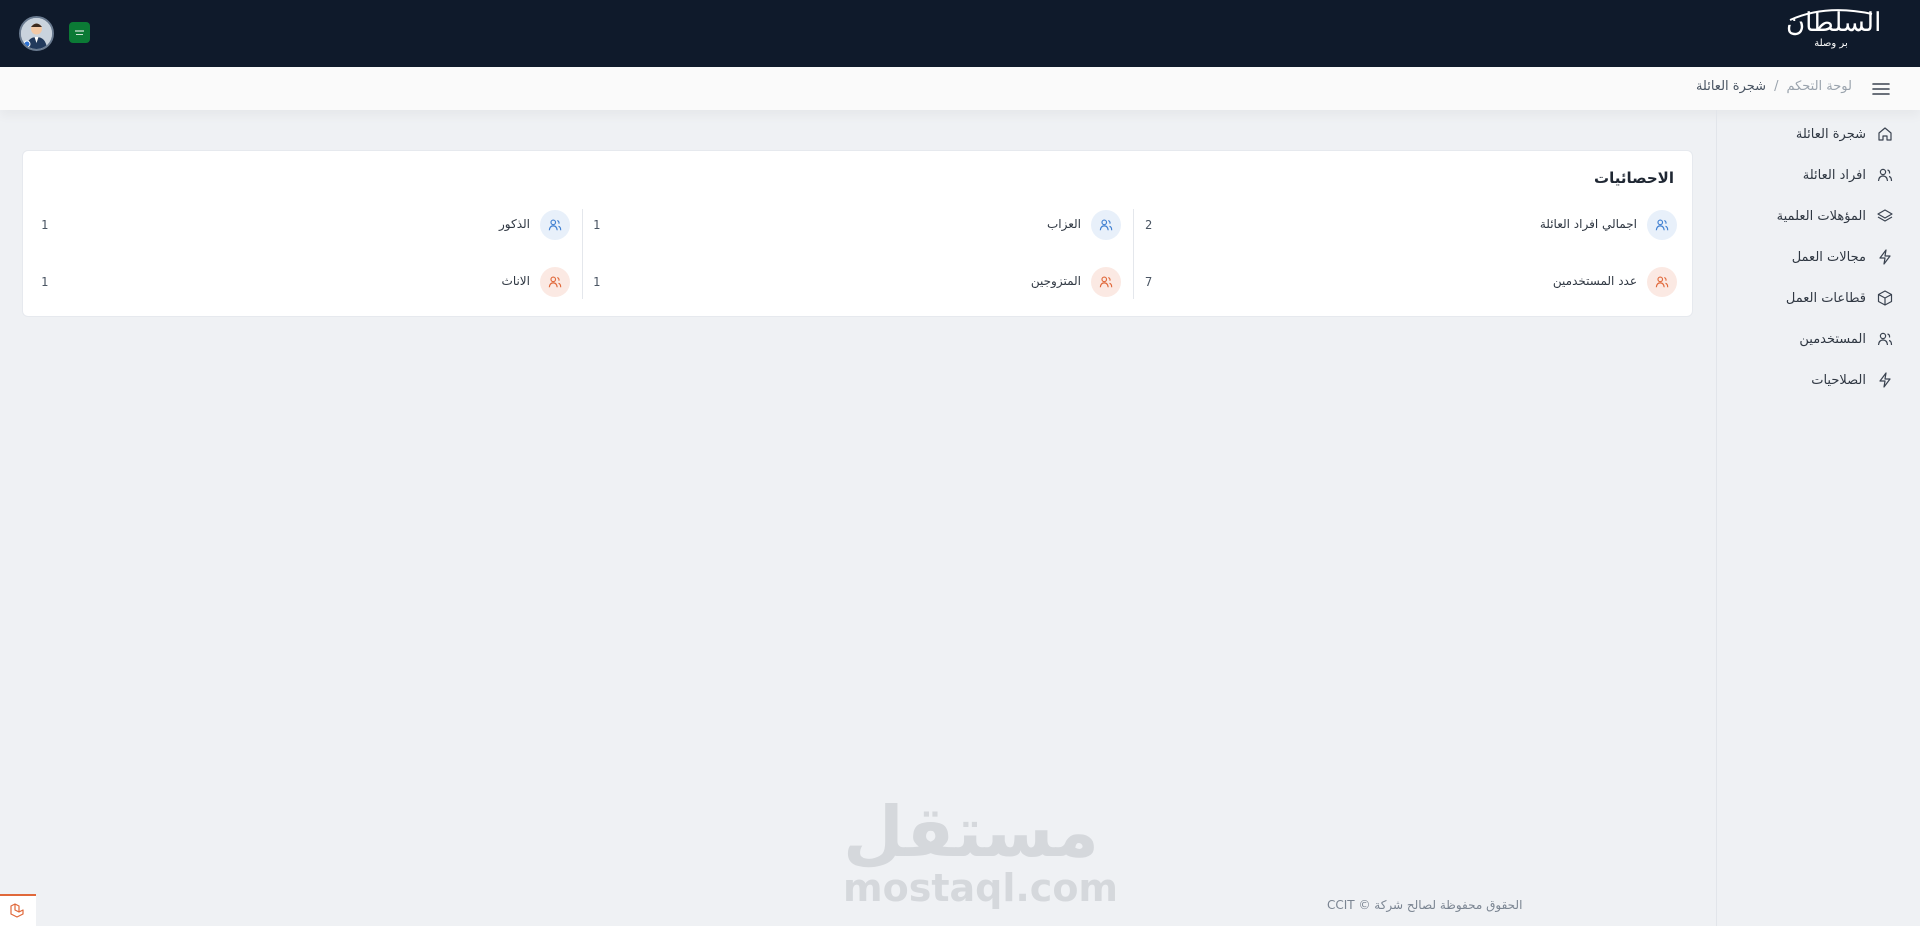 Image resolution: width=1920 pixels, height=926 pixels. Describe the element at coordinates (1634, 178) in the screenshot. I see `statistics-title: الاحصائيات` at that location.